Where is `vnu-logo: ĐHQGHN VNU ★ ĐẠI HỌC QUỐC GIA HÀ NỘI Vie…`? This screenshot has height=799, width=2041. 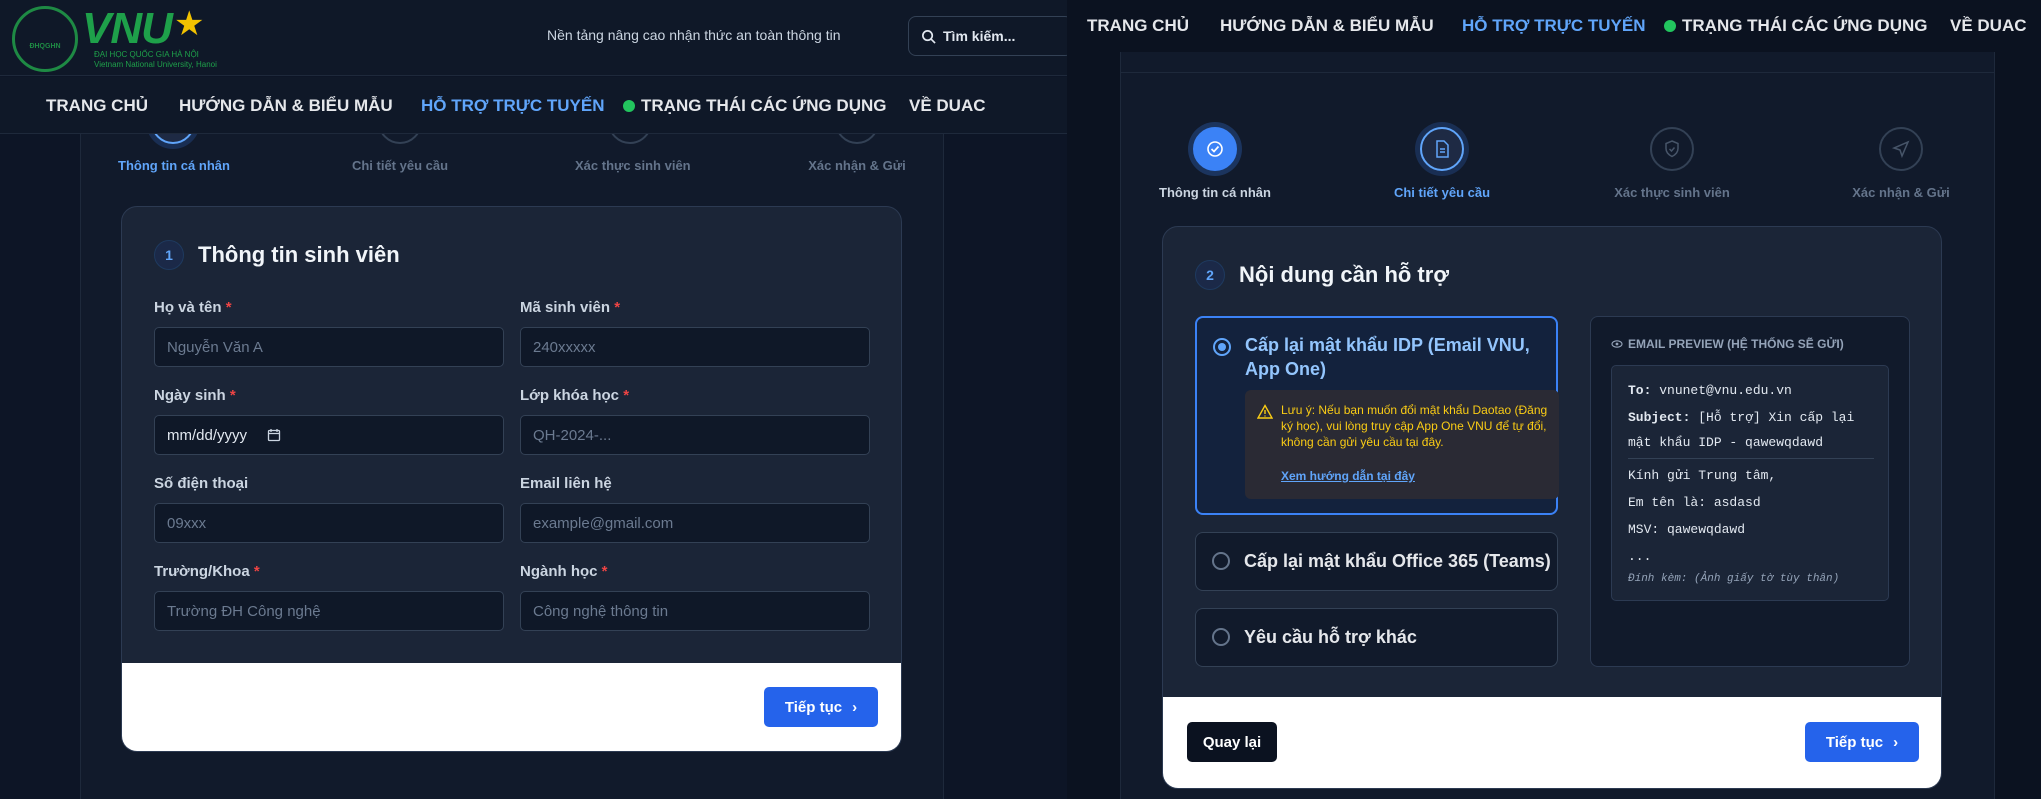
vnu-logo: ĐHQGHN VNU ★ ĐẠI HỌC QUỐC GIA HÀ NỘI Vie… is located at coordinates (117, 38).